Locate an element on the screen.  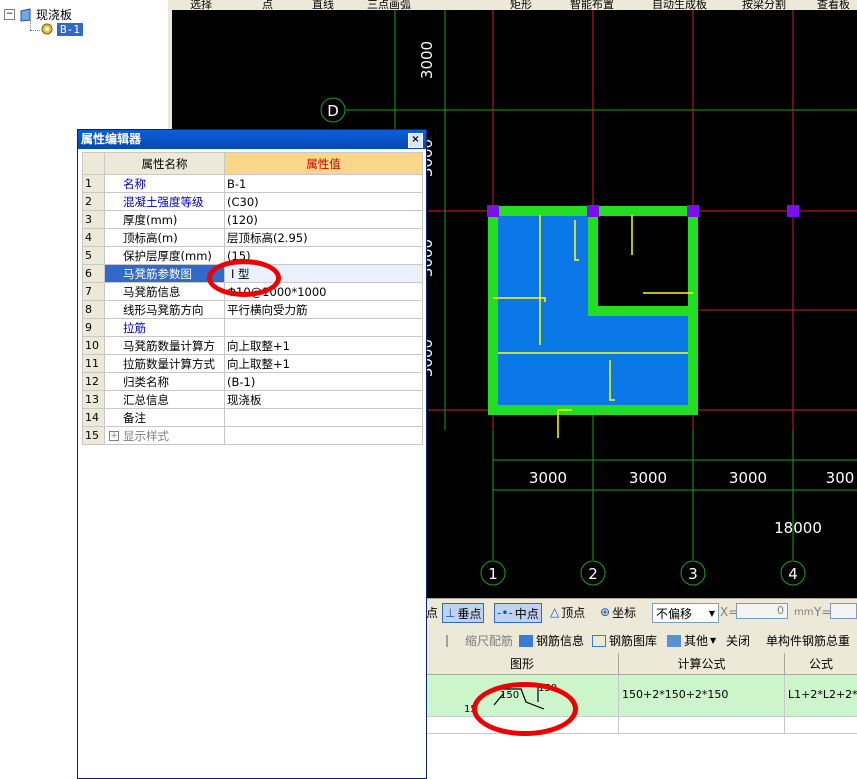
y-input is located at coordinates (843, 611).